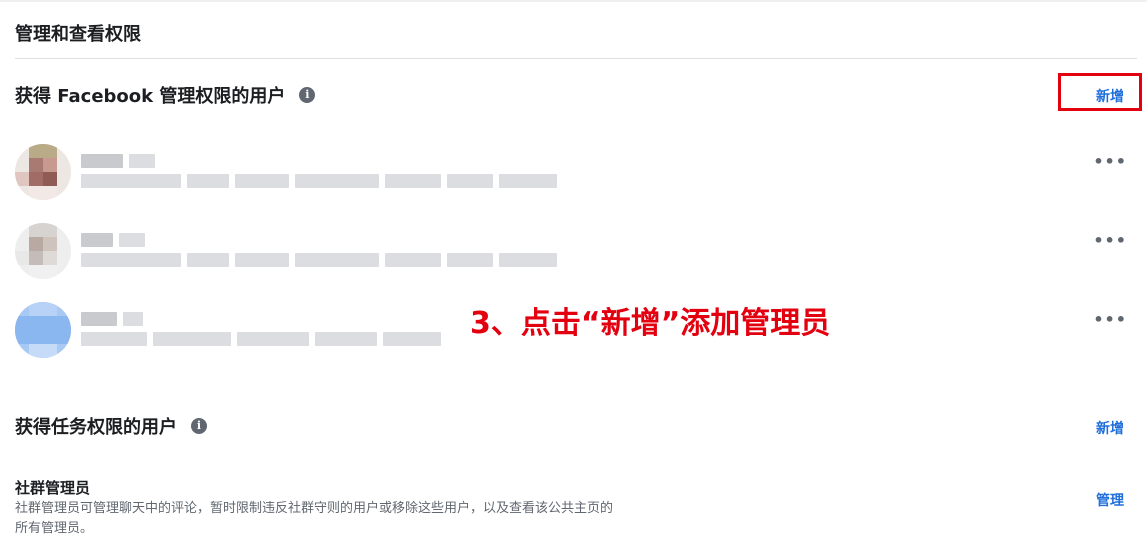 This screenshot has height=551, width=1147. I want to click on task-section-header: 获得任务权限的用户 i, so click(111, 426).